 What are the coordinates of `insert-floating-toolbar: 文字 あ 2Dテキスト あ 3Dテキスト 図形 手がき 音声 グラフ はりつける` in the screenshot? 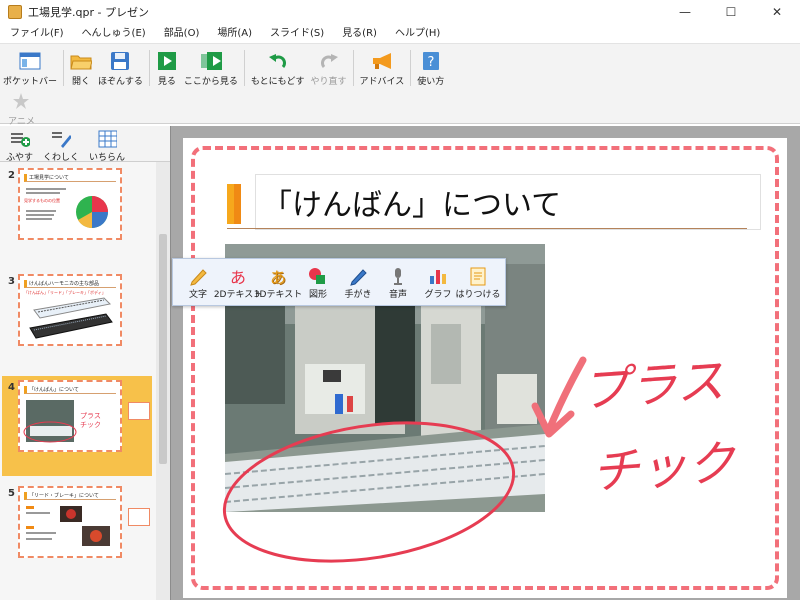 It's located at (339, 282).